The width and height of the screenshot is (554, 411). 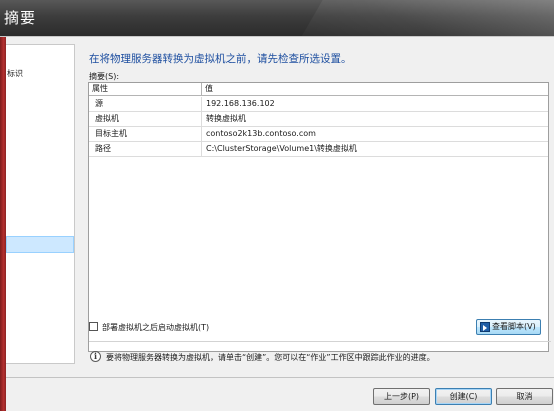 What do you see at coordinates (93, 326) in the screenshot?
I see `start-vm-checkbox` at bounding box center [93, 326].